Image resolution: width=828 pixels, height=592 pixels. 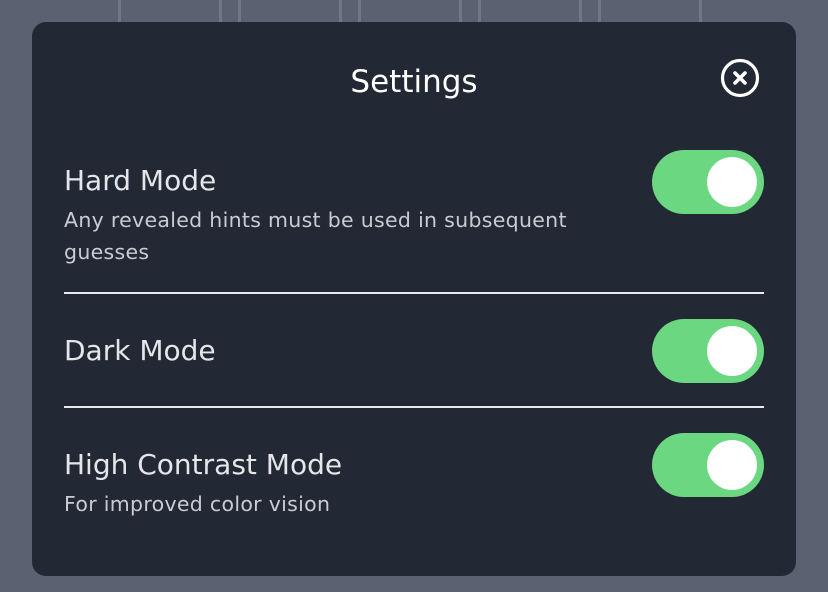 I want to click on setting-description: For improved color vision, so click(x=197, y=504).